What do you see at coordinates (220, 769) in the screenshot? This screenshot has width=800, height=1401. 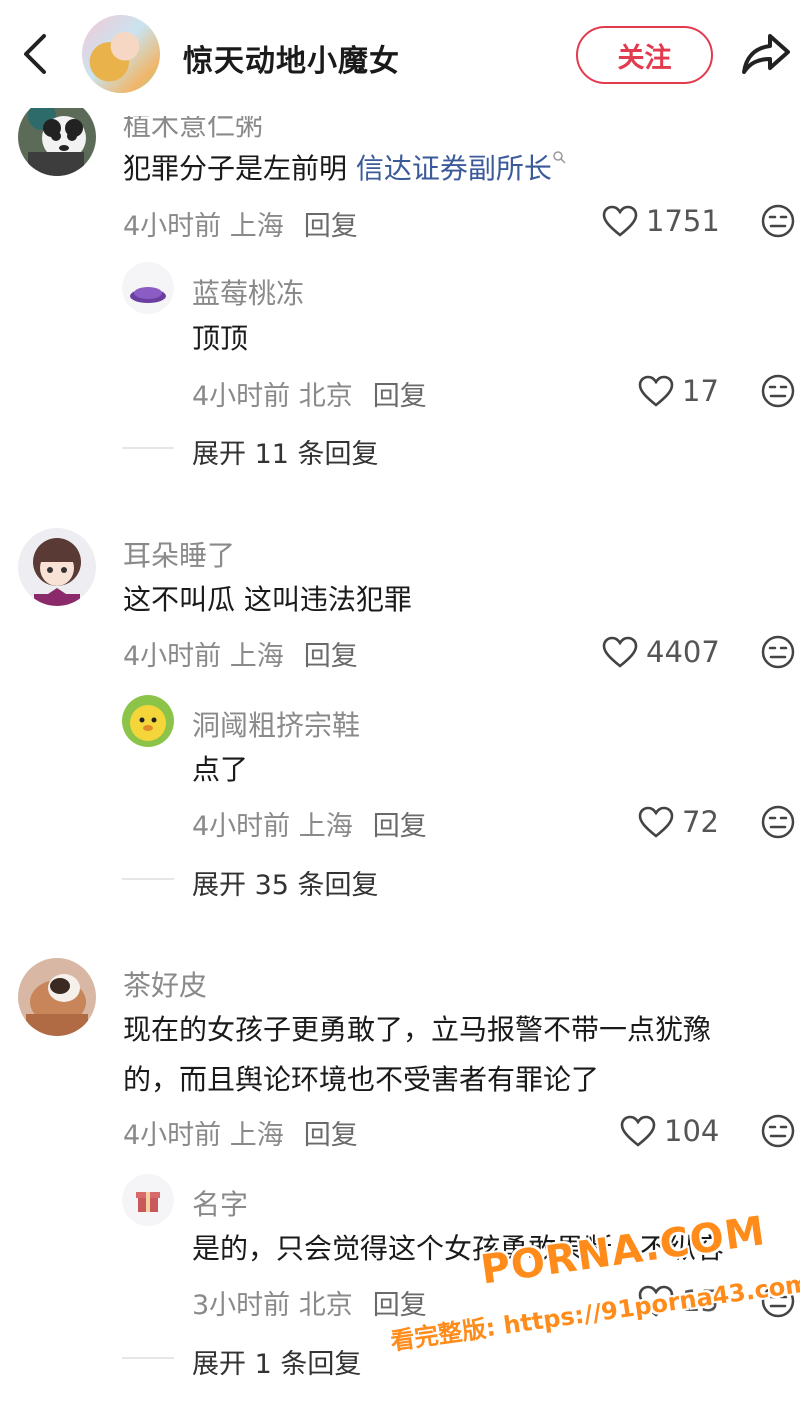 I see `reply-text: 点了` at bounding box center [220, 769].